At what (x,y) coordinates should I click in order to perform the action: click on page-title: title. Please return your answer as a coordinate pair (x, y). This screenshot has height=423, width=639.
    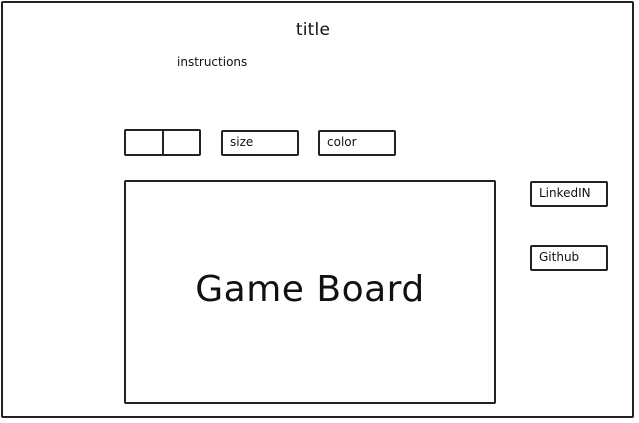
    Looking at the image, I should click on (313, 30).